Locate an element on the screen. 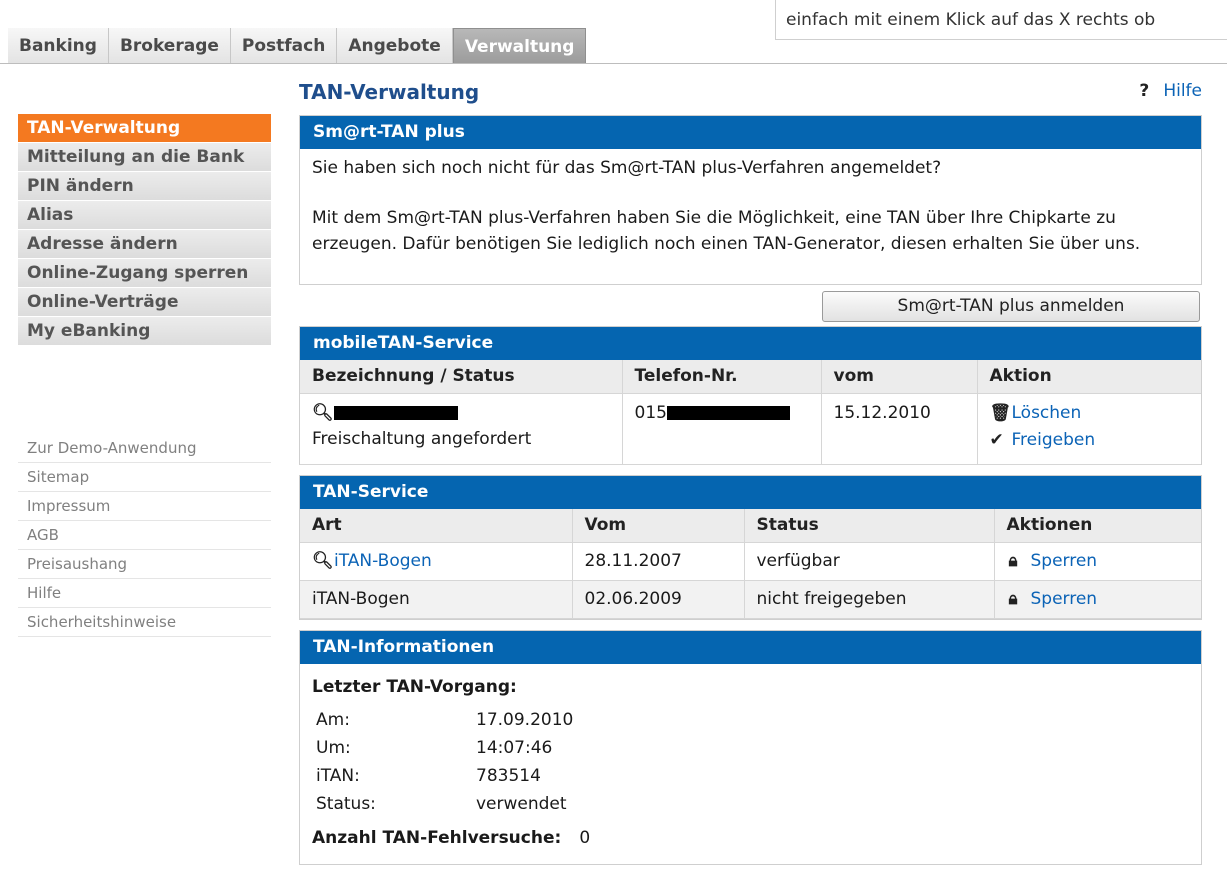 This screenshot has width=1227, height=875. col-aktionen: Aktionen is located at coordinates (1097, 526).